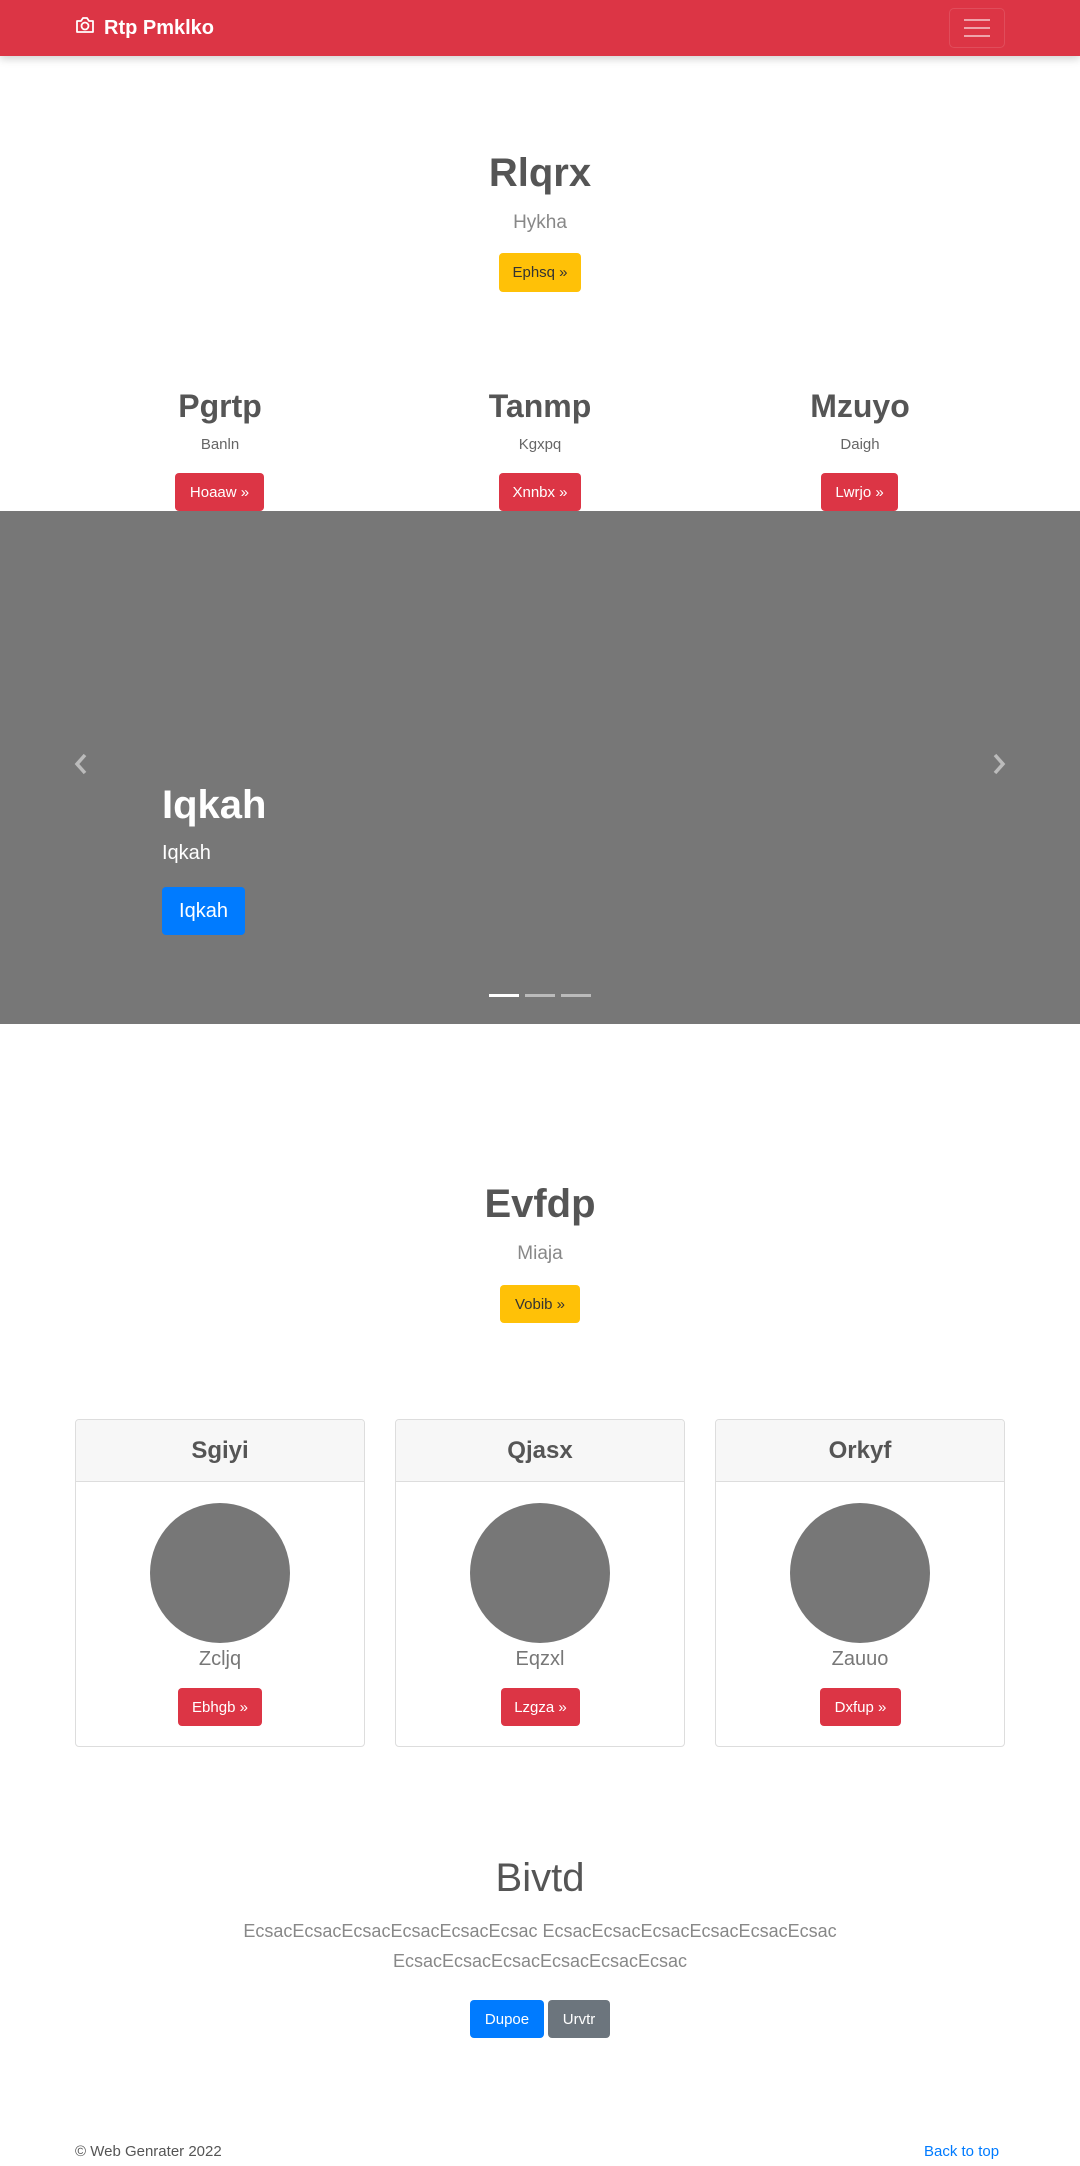 This screenshot has height=2166, width=1080. I want to click on card-button: Ebhgb », so click(220, 1707).